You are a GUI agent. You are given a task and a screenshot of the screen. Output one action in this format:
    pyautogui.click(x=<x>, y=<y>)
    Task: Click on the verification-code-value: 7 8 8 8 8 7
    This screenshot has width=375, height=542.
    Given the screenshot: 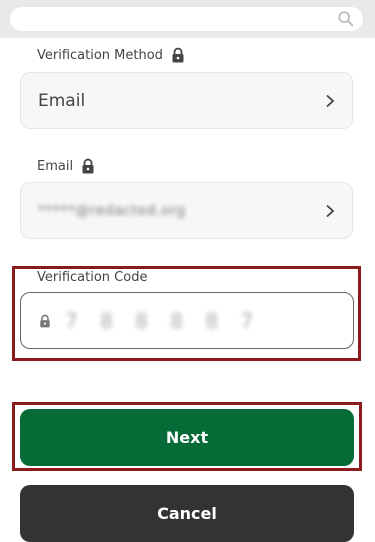 What is the action you would take?
    pyautogui.click(x=163, y=320)
    